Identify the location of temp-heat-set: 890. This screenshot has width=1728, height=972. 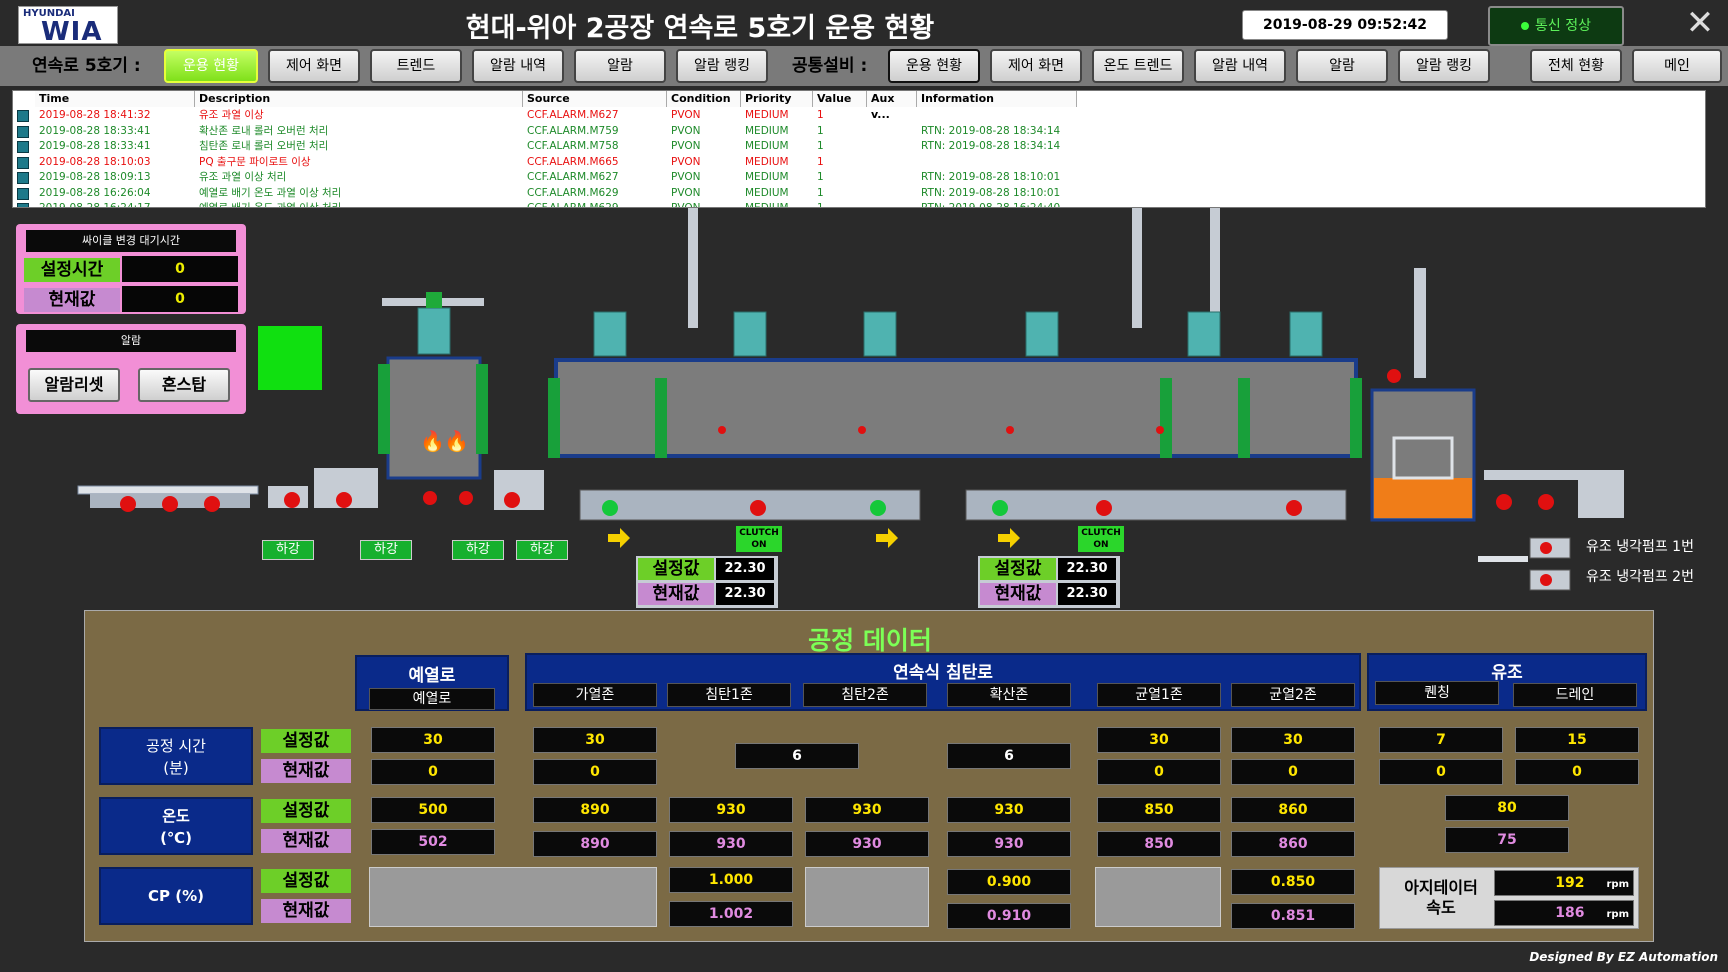
(595, 810).